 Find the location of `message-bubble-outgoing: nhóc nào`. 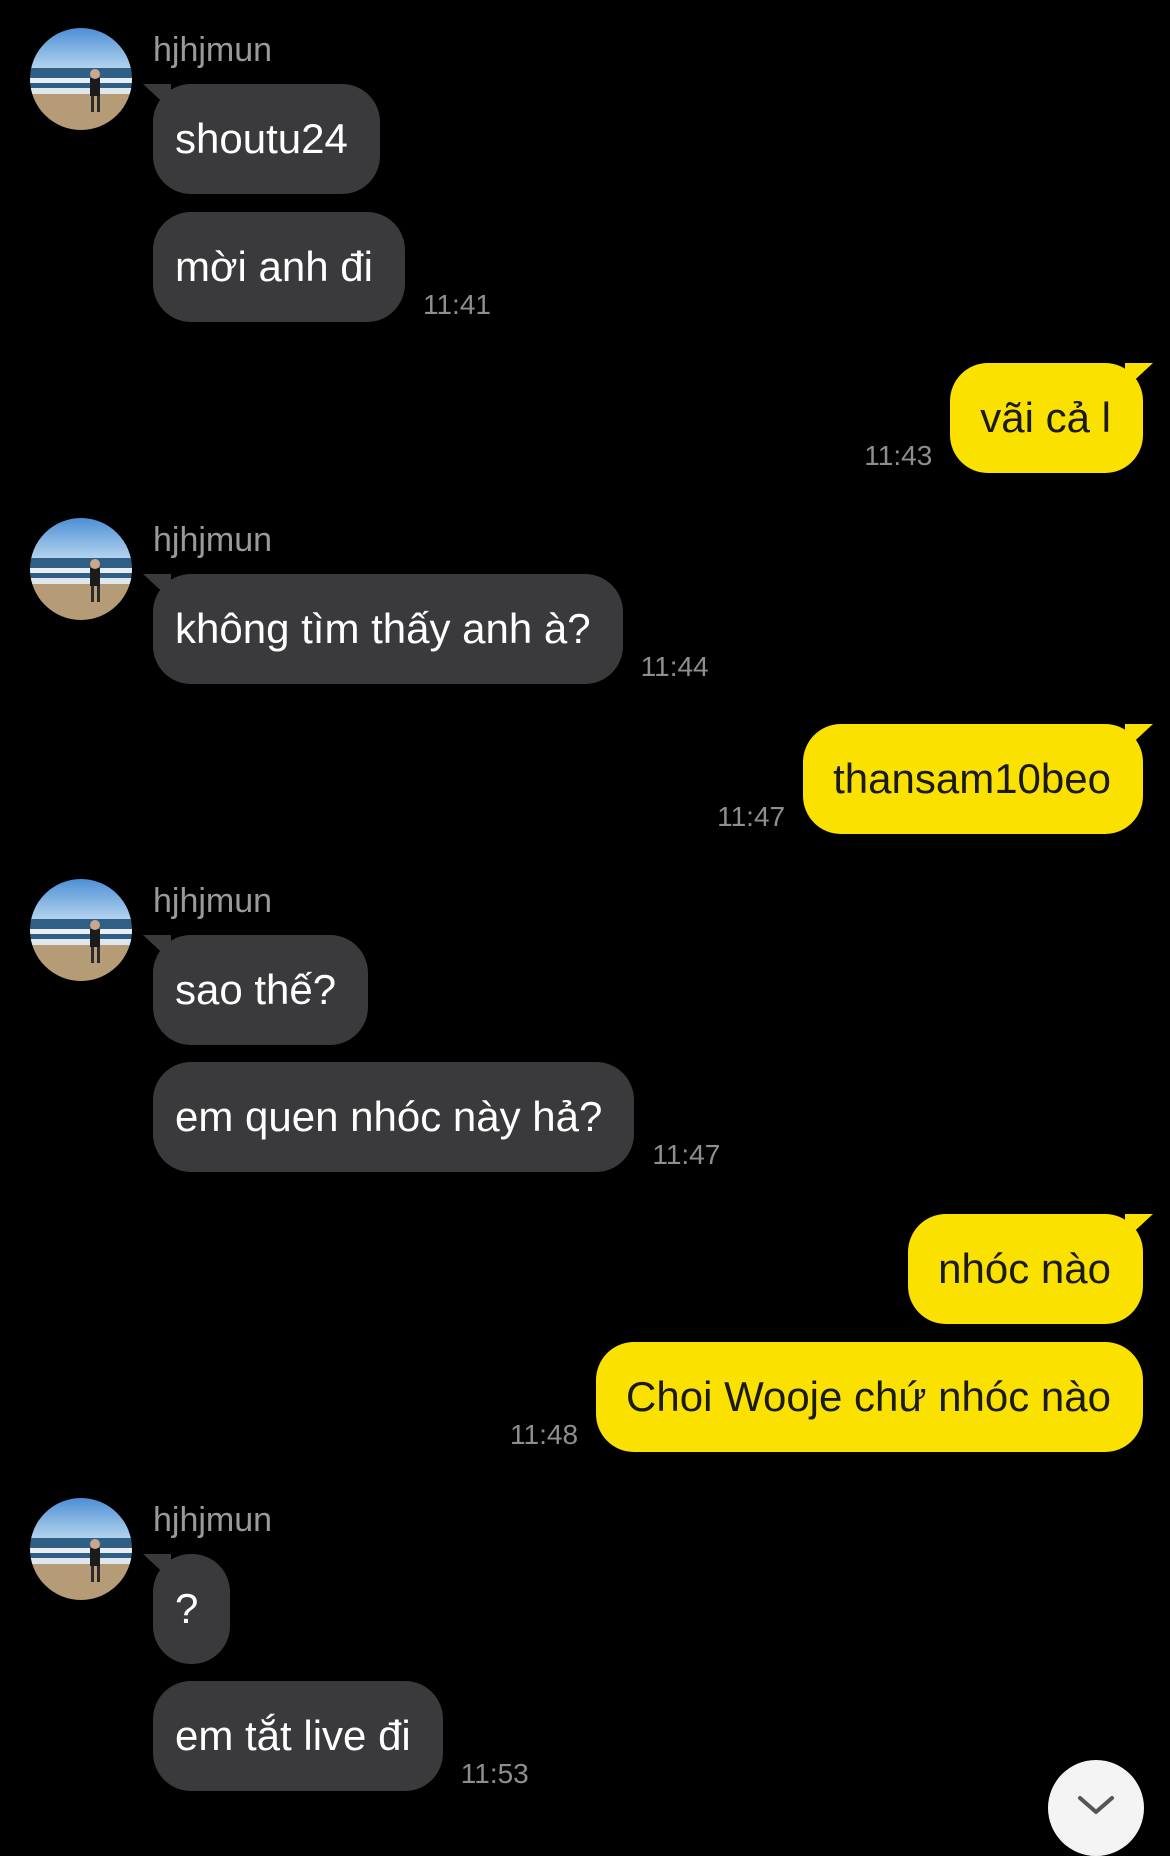

message-bubble-outgoing: nhóc nào is located at coordinates (1025, 1269).